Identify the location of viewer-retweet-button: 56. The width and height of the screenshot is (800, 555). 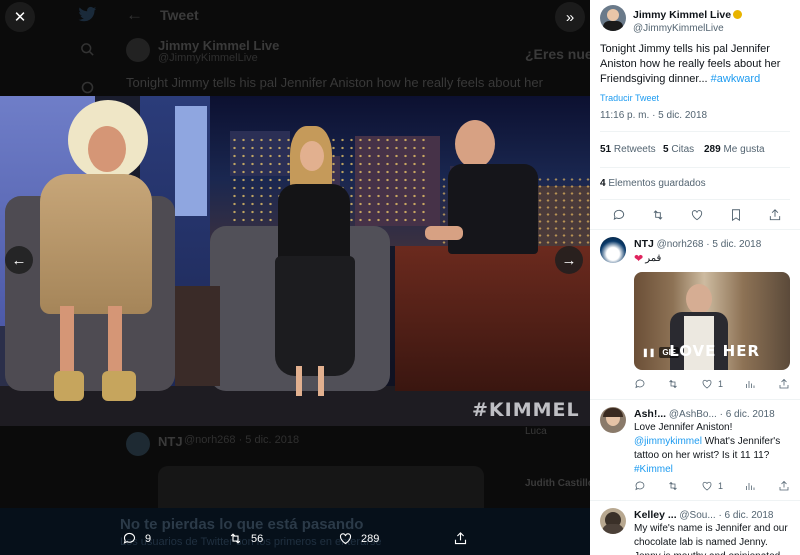
(245, 538).